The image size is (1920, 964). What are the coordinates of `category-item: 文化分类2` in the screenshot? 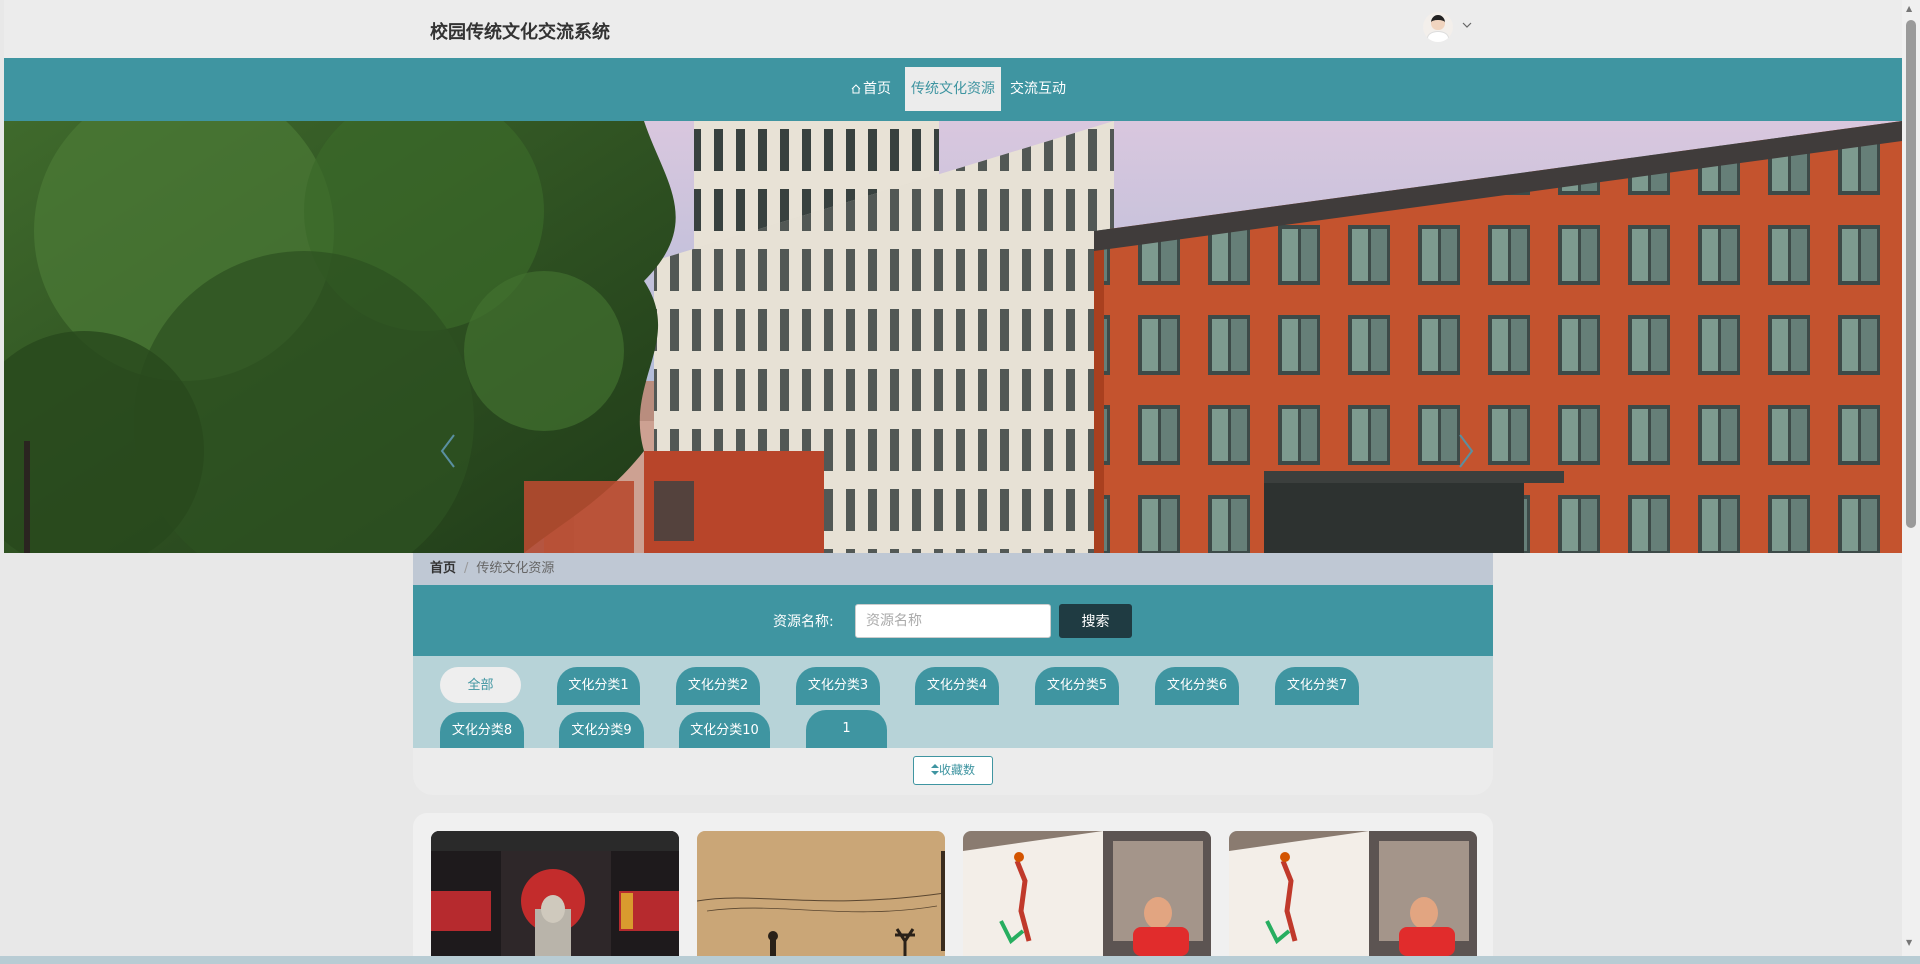 It's located at (718, 686).